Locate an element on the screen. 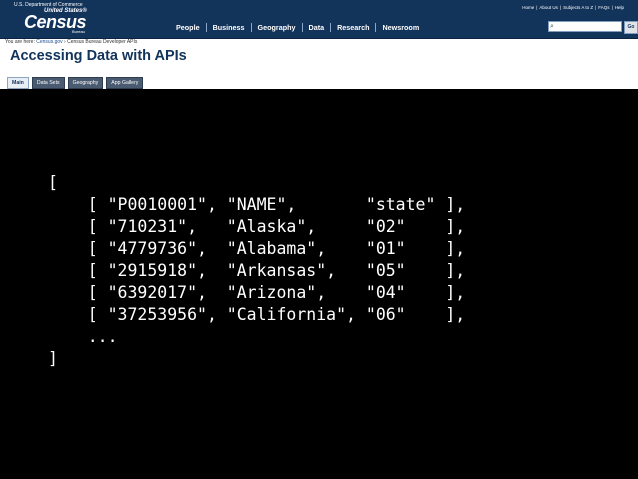 This screenshot has width=638, height=479. breadcrumb-current: Census Bureau Developer APIs is located at coordinates (102, 42).